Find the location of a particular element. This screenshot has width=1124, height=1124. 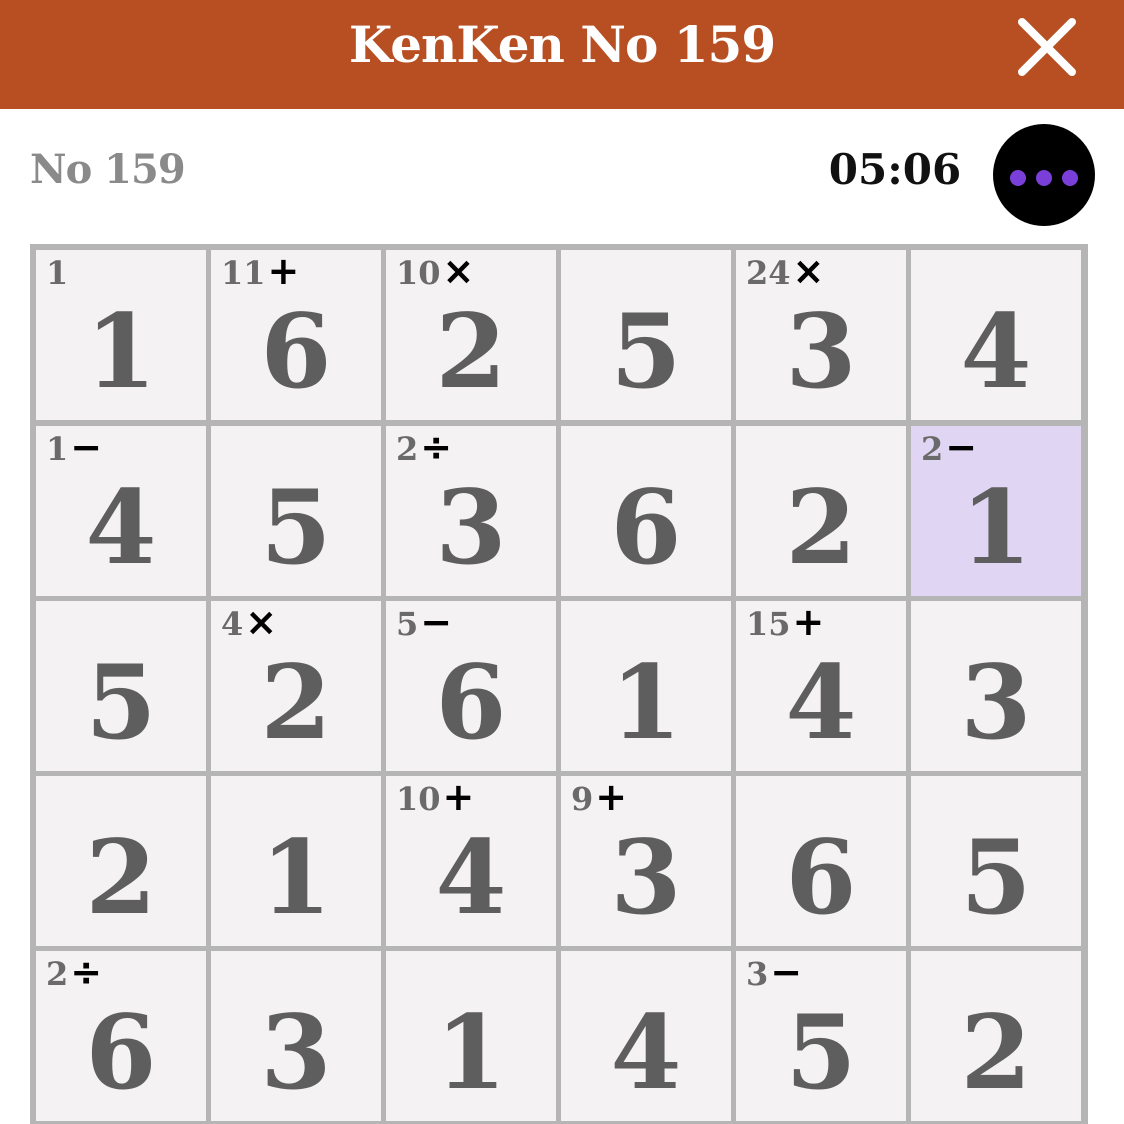

grid-cell-r4-c1: 2 is located at coordinates (121, 861).